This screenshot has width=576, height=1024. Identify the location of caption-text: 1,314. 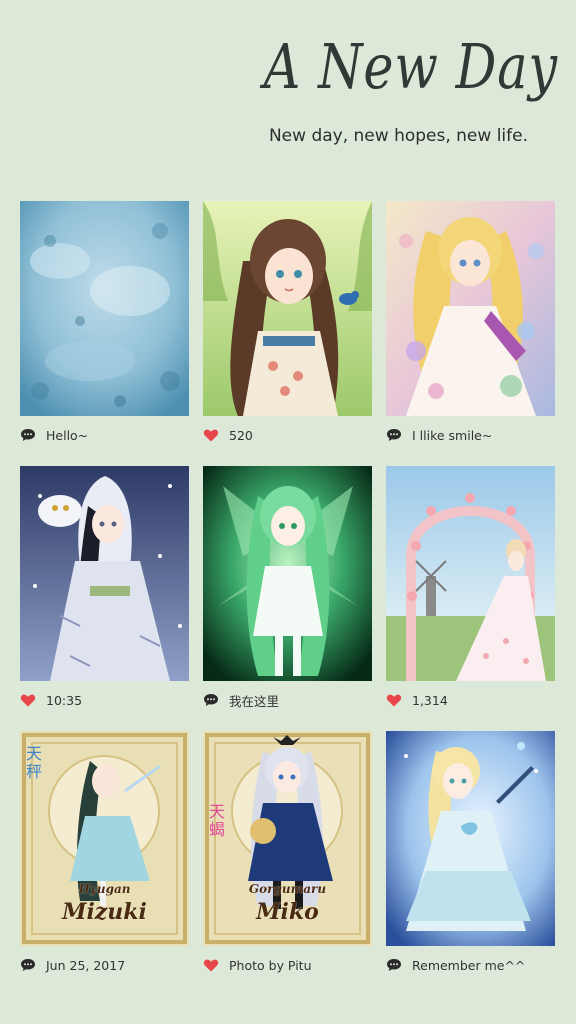
(430, 700).